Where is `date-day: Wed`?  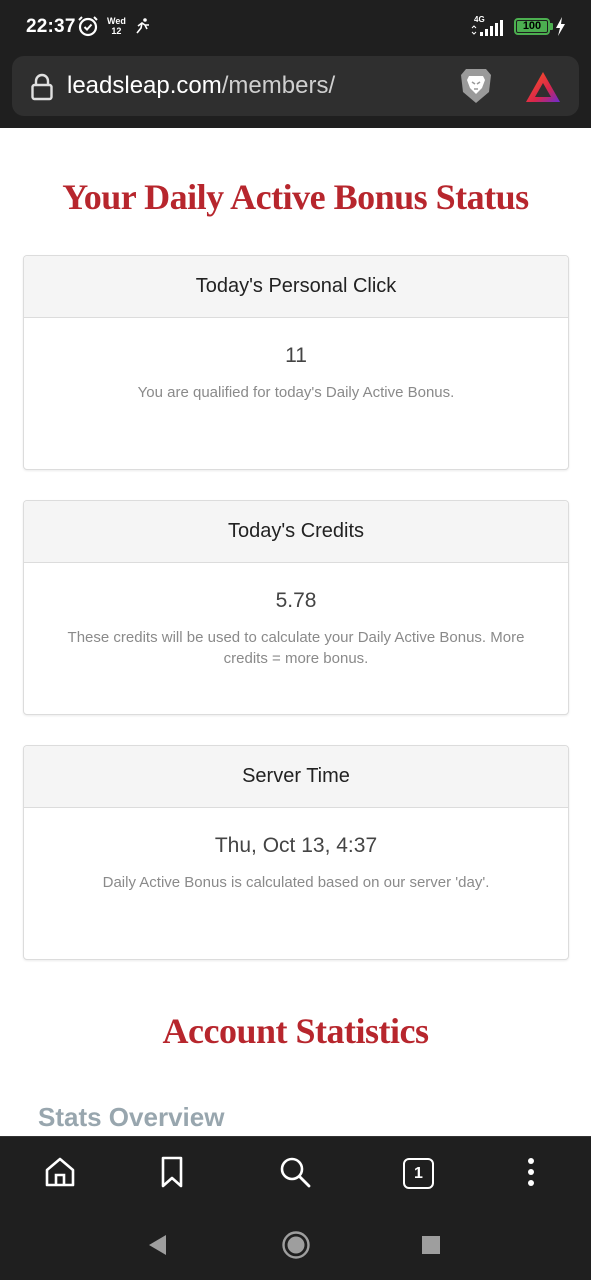 date-day: Wed is located at coordinates (116, 21).